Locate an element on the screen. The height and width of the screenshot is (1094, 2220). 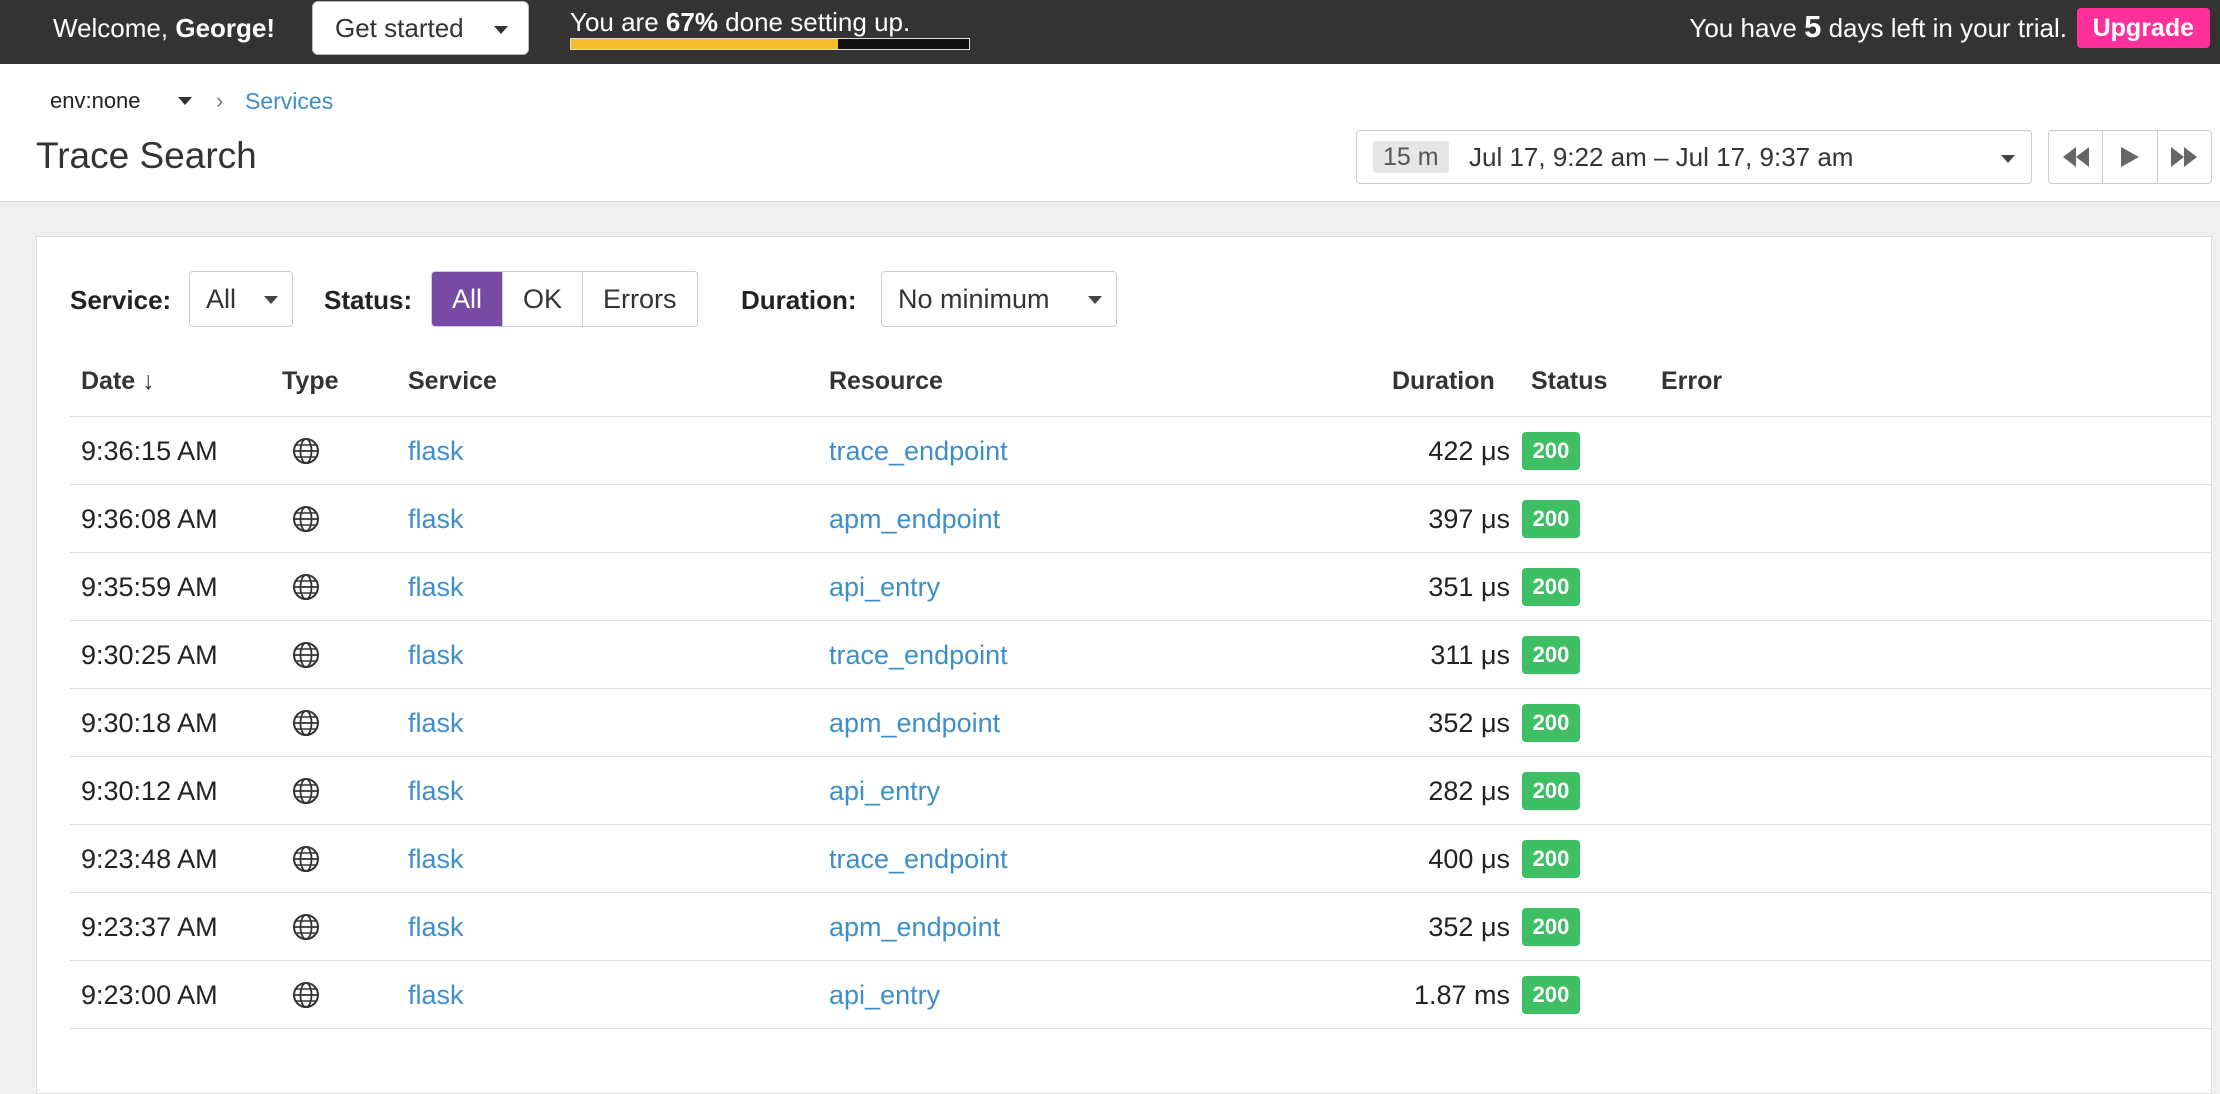
status-all-button: All is located at coordinates (468, 299).